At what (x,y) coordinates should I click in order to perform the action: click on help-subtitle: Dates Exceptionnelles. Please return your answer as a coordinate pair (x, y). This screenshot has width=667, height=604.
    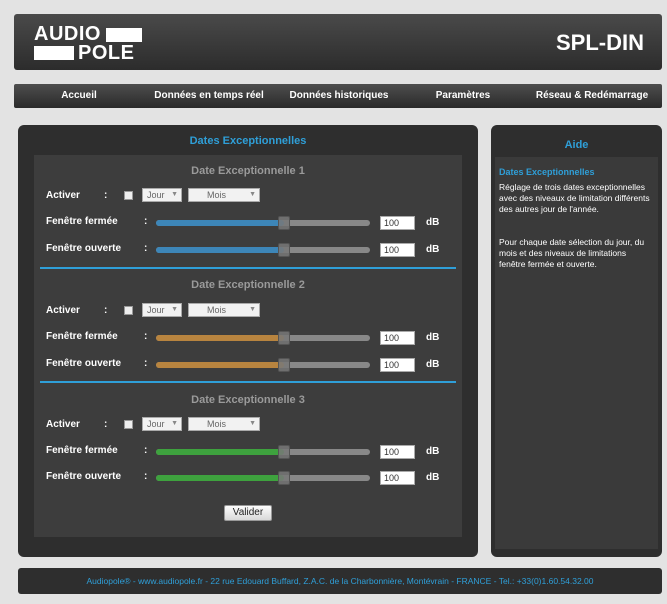
    Looking at the image, I should click on (547, 172).